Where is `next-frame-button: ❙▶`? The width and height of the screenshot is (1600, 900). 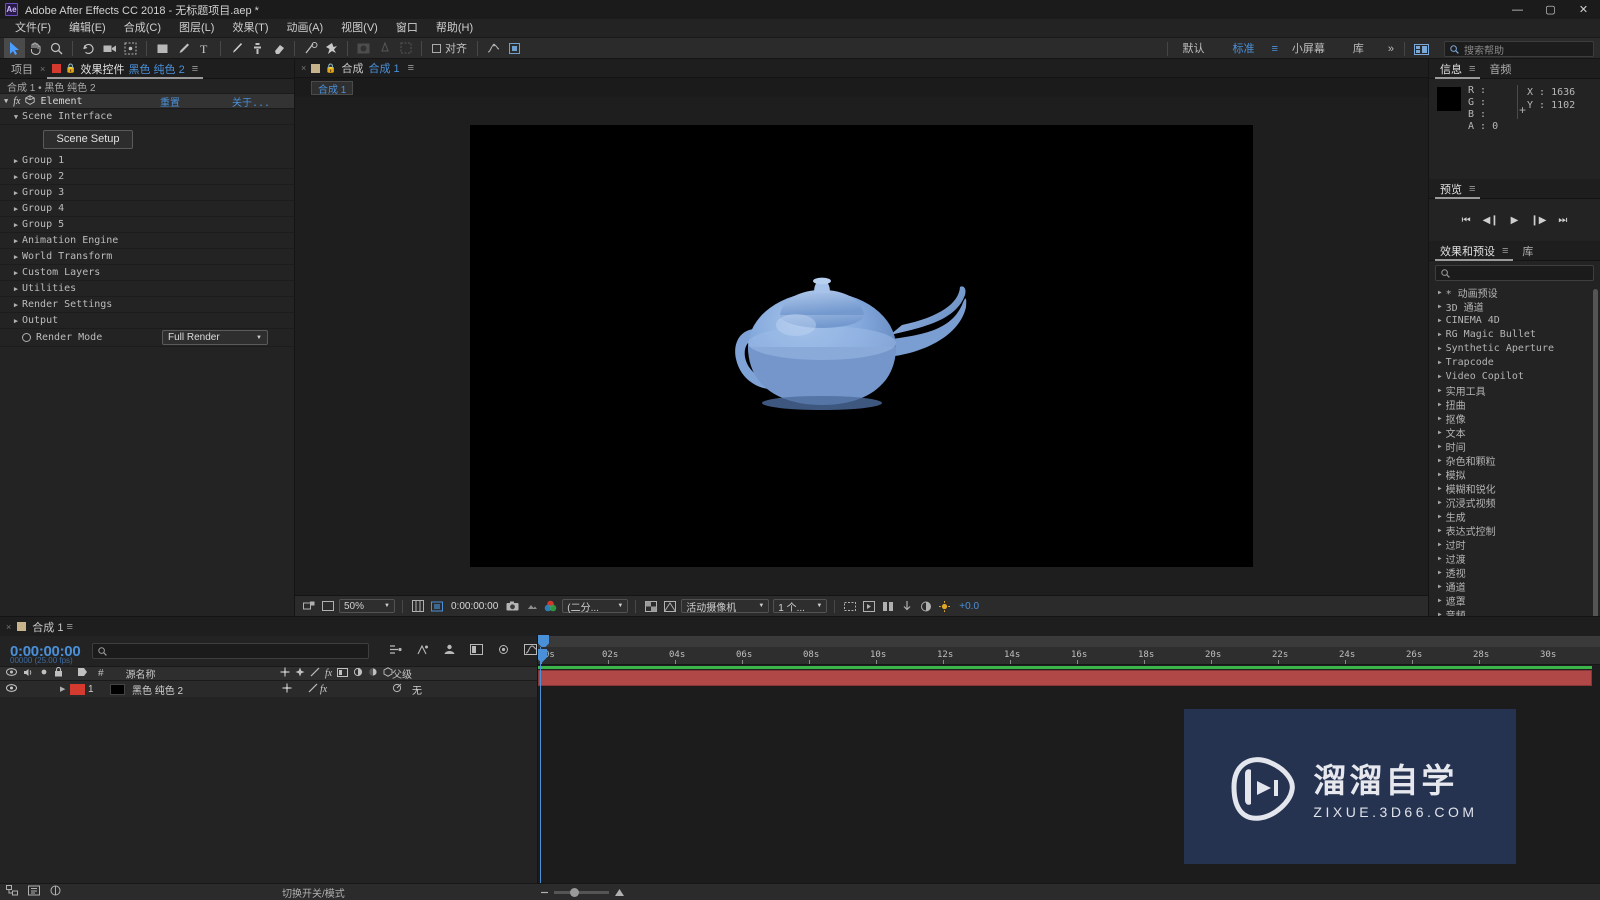 next-frame-button: ❙▶ is located at coordinates (1538, 220).